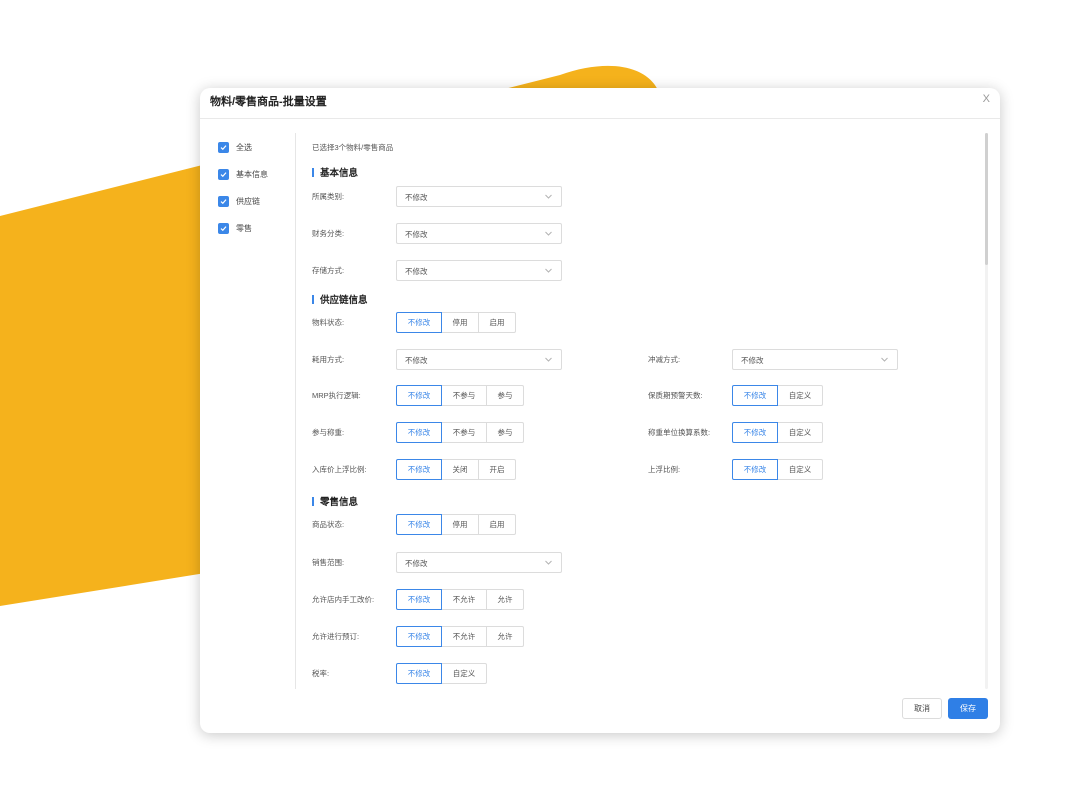  I want to click on offset-mode-select: 不修改, so click(815, 359).